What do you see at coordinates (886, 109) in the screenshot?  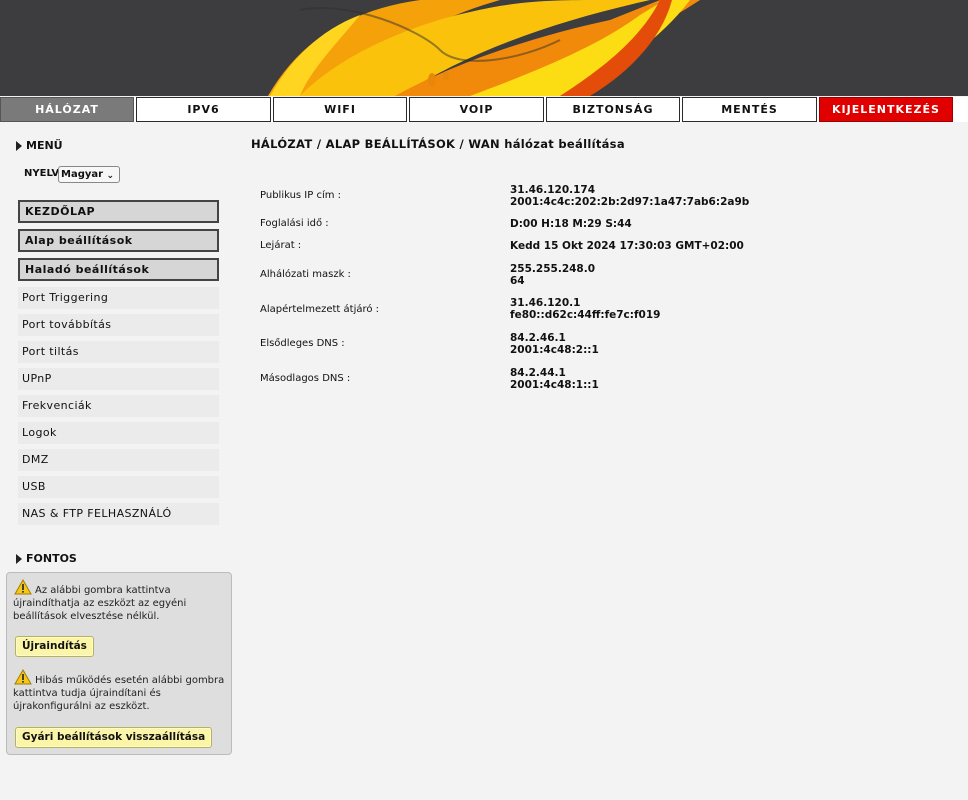 I see `tab-kijelentkezes: KIJELENTKEZÉS` at bounding box center [886, 109].